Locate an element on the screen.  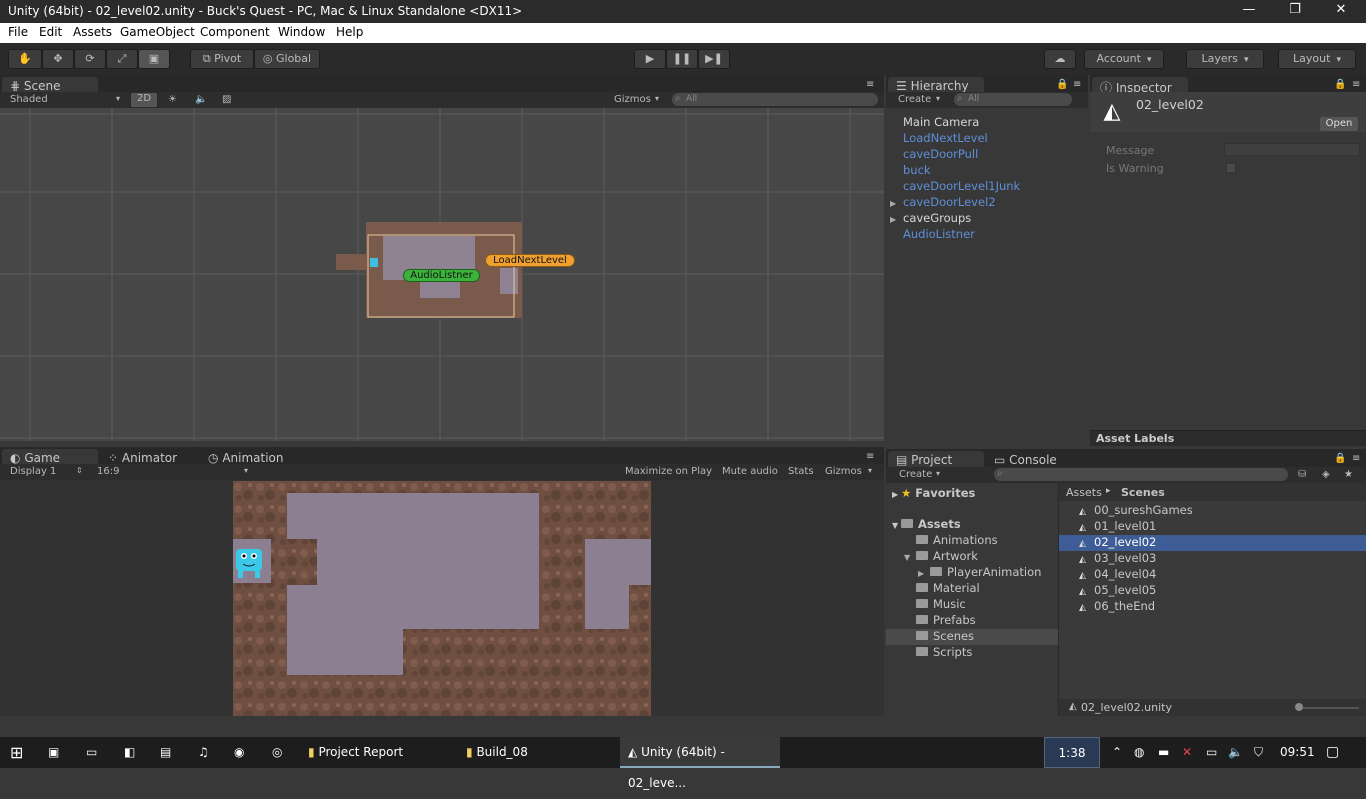
cloud-button: ☁ is located at coordinates (1060, 59).